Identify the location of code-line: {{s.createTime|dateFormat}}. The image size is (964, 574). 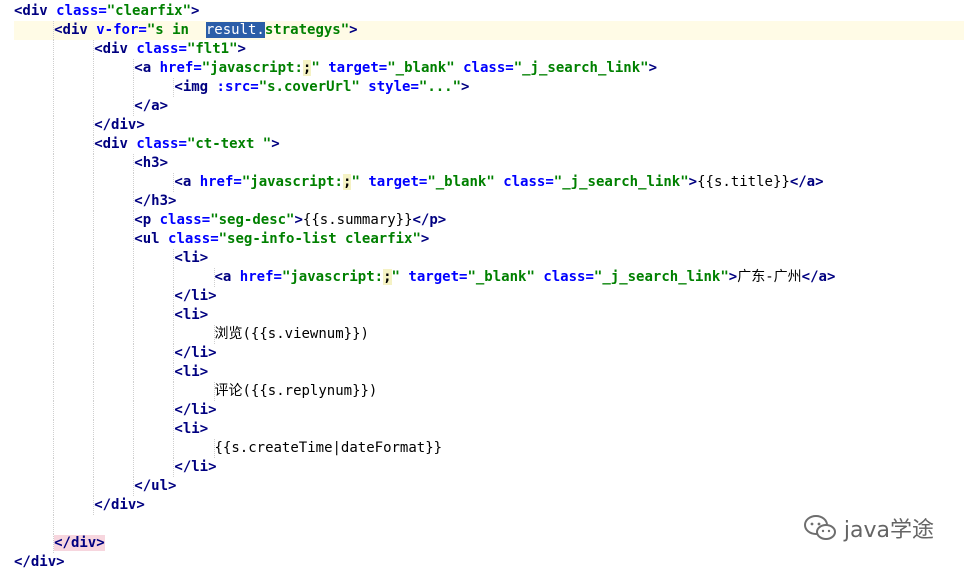
(489, 448).